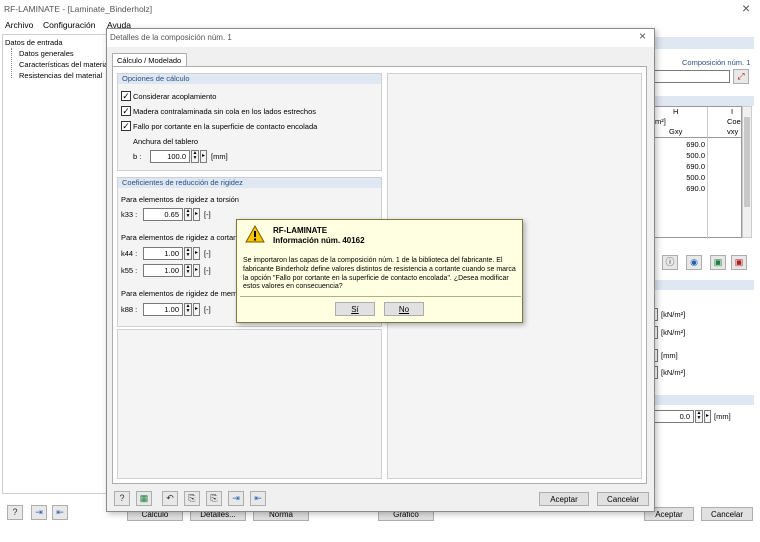  Describe the element at coordinates (380, 38) in the screenshot. I see `dialog-title-bar: Detalles de la composición núm. 1 ×` at that location.